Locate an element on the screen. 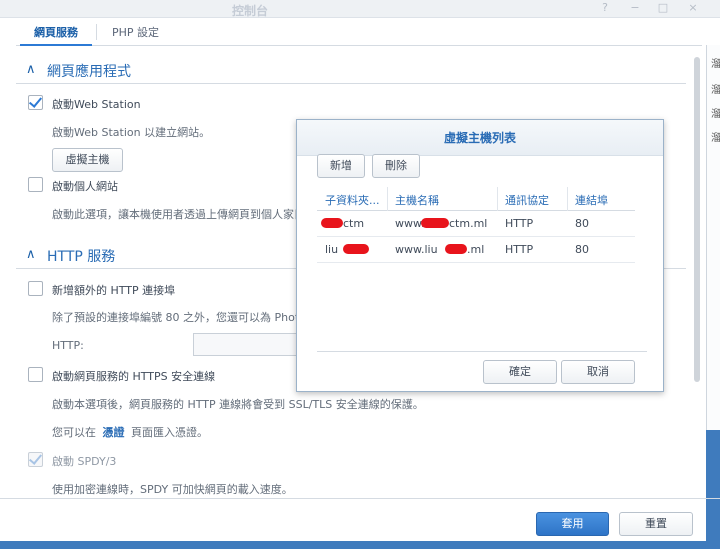  scrollbar is located at coordinates (697, 219).